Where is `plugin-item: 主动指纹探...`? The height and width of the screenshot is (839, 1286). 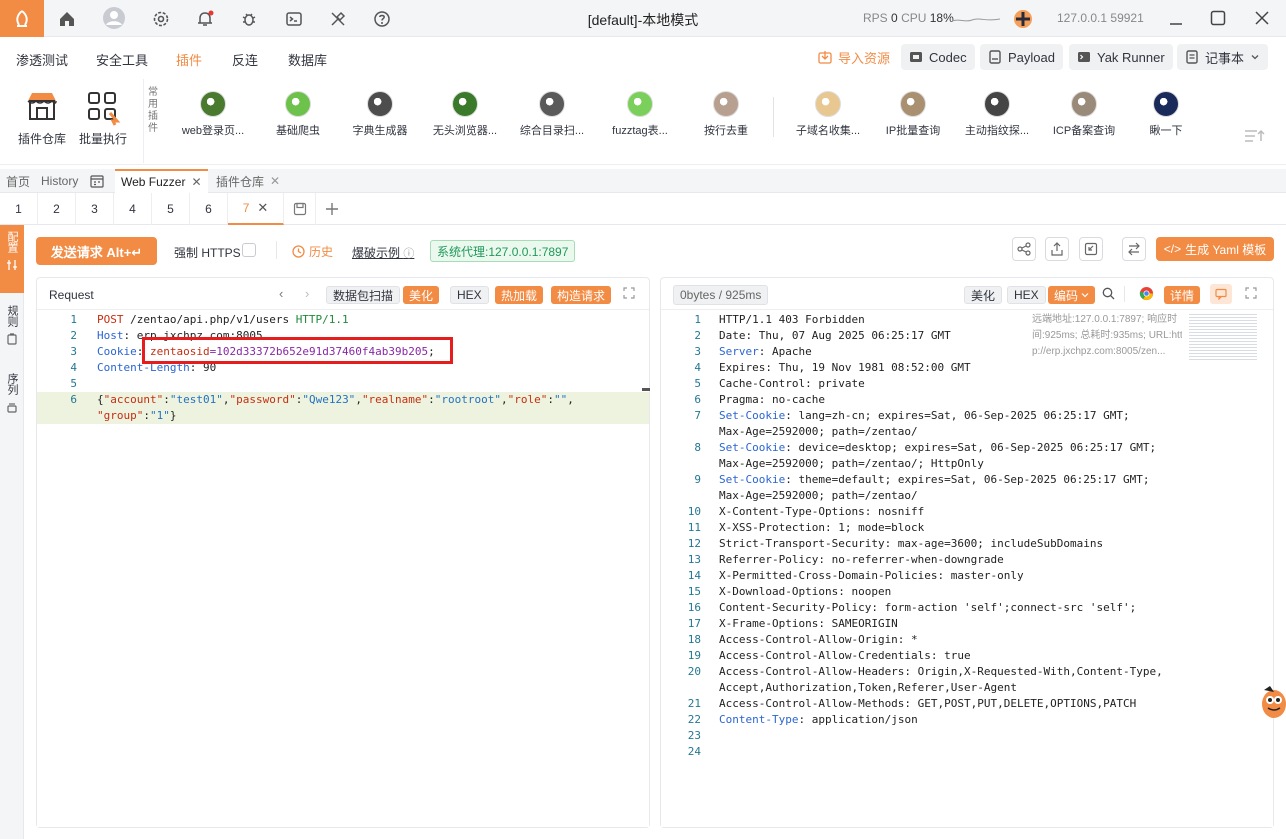 plugin-item: 主动指纹探... is located at coordinates (997, 114).